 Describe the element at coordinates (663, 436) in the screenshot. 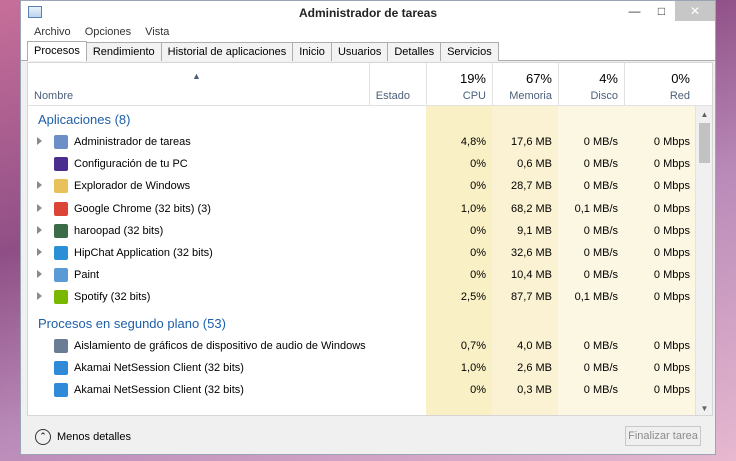

I see `end-task-button: Finalizar tarea` at that location.